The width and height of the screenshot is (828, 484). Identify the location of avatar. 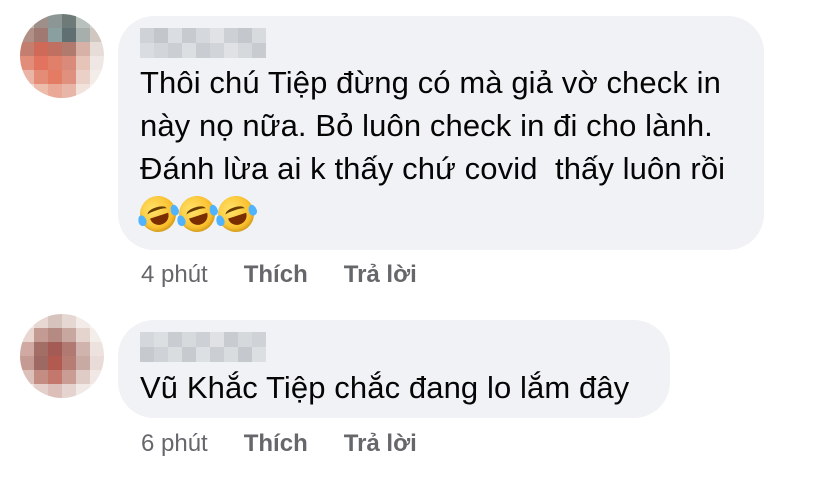
(62, 356).